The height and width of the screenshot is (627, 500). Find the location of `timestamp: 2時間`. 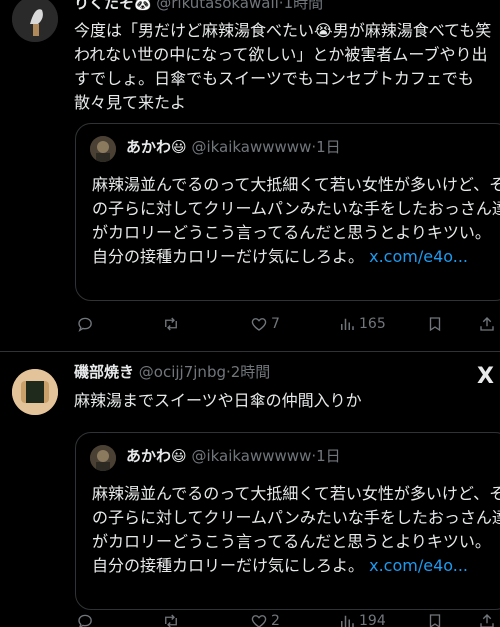

timestamp: 2時間 is located at coordinates (251, 372).